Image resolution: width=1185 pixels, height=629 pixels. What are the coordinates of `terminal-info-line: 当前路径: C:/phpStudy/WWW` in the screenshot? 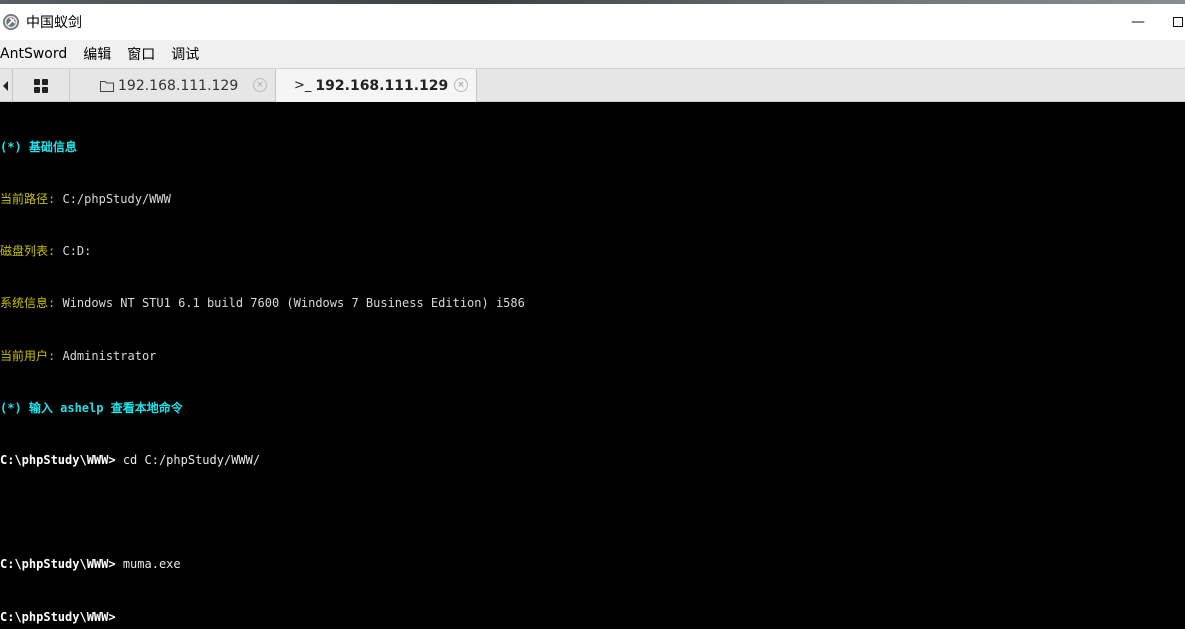 It's located at (592, 199).